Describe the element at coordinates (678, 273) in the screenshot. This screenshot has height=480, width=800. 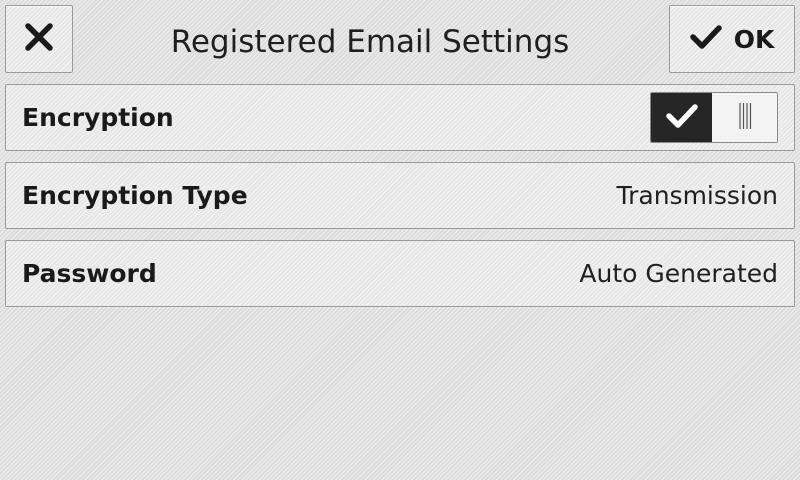
I see `password-value: Auto Generated` at that location.